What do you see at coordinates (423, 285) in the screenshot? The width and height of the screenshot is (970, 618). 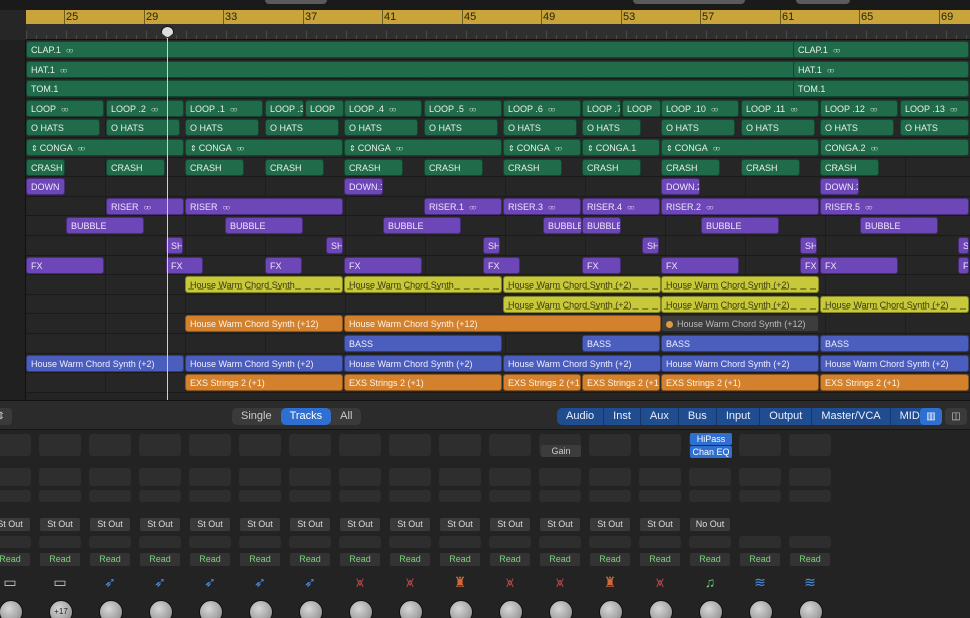 I see `region: House Warm Chord Synth` at bounding box center [423, 285].